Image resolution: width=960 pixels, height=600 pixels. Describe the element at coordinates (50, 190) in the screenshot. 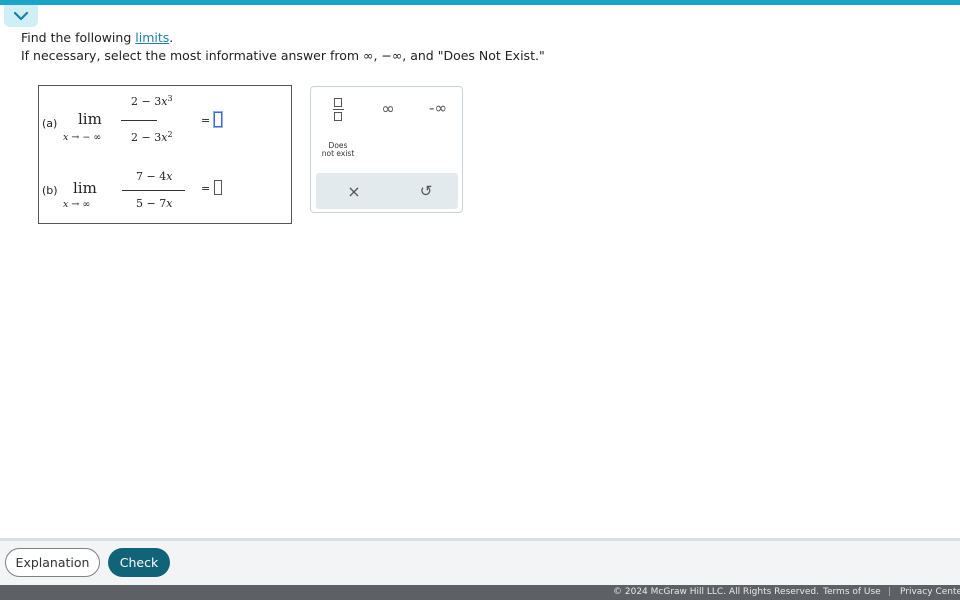

I see `part-b-label: (b)` at that location.